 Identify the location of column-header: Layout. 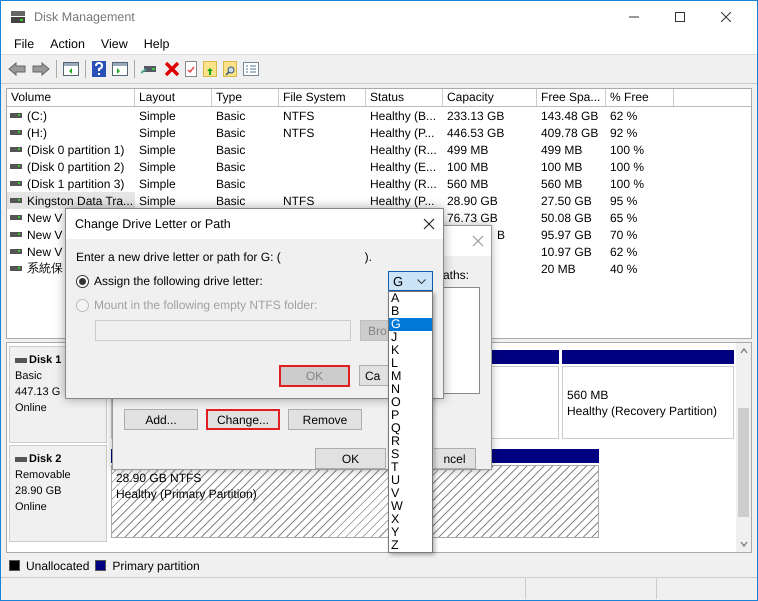
(173, 97).